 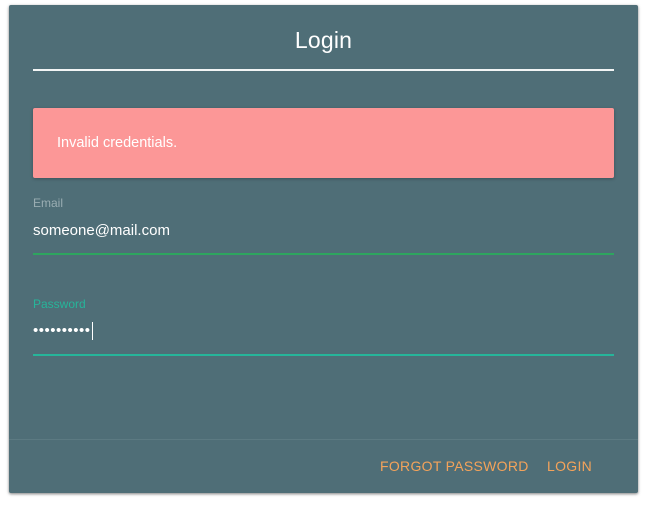 What do you see at coordinates (323, 40) in the screenshot?
I see `login-title: Login` at bounding box center [323, 40].